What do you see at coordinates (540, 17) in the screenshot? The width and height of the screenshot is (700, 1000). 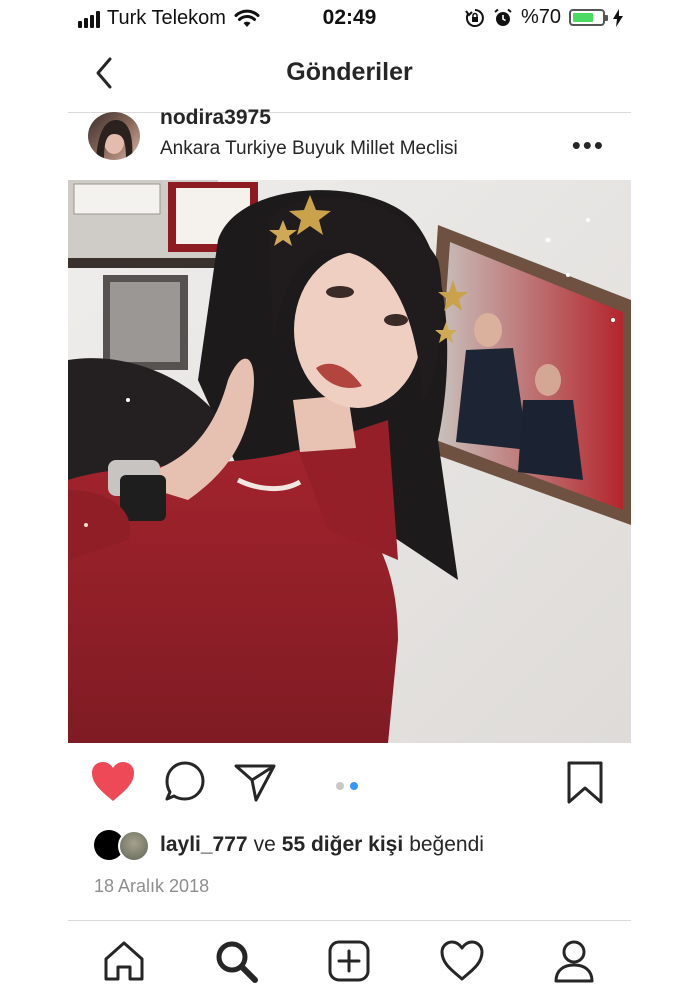 I see `battery-percent: %70` at bounding box center [540, 17].